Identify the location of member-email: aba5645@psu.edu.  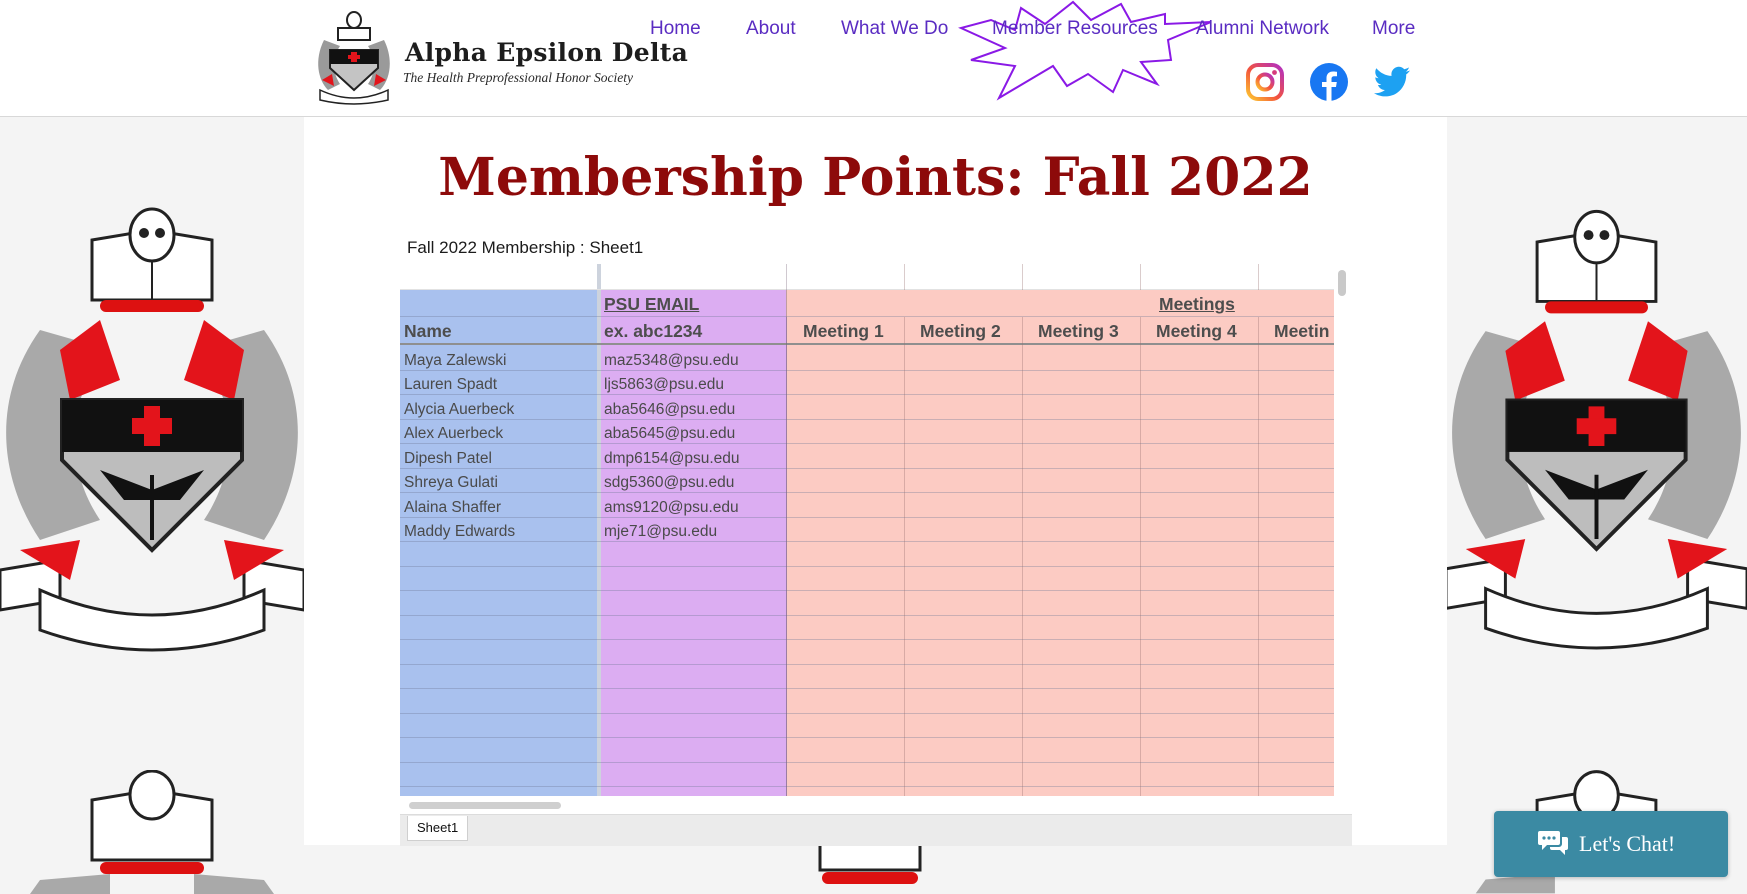
(669, 434).